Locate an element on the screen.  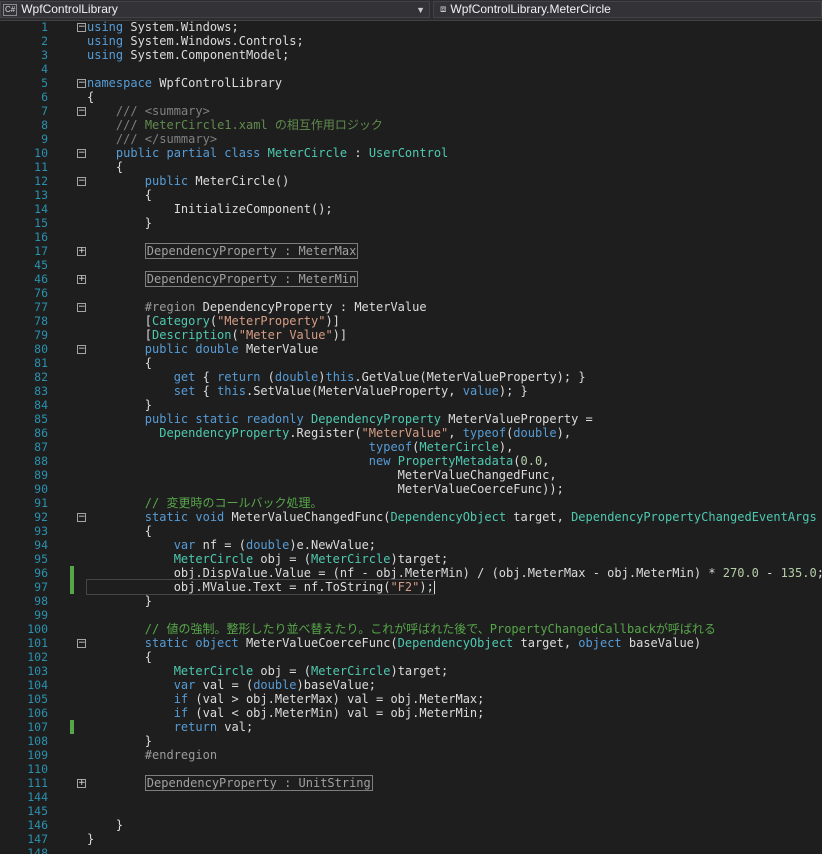
code-text: /// MeterCircle1.xaml の相互作用ロジック is located at coordinates (235, 125).